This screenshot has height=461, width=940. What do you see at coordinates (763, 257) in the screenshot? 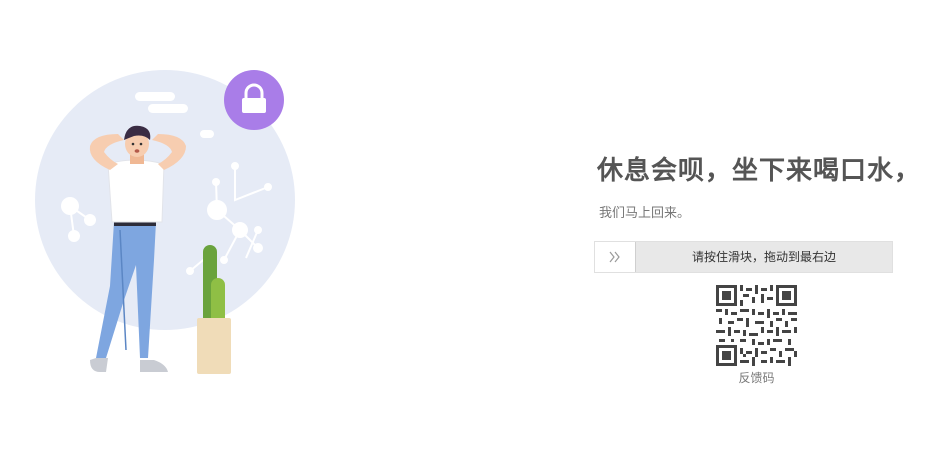
I see `slider-instruction: 请按住滑块，拖动到最右边` at bounding box center [763, 257].